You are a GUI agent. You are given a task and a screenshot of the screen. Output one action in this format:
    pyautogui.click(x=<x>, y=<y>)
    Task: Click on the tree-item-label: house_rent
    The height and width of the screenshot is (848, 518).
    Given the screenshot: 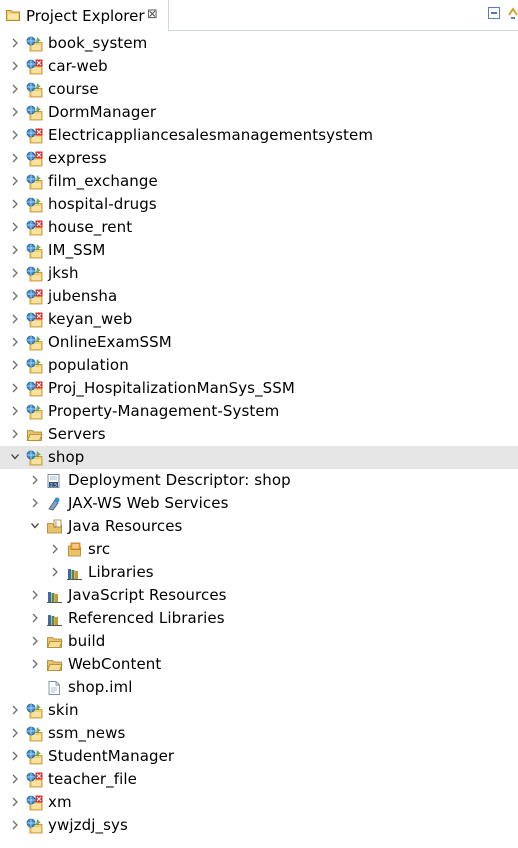 What is the action you would take?
    pyautogui.click(x=90, y=227)
    